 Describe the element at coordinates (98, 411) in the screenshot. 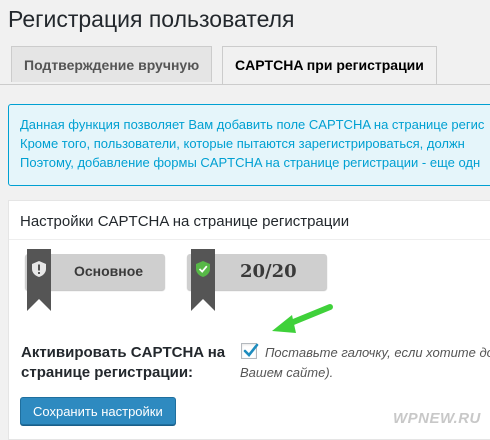

I see `save-settings-button: Сохранить настройки` at that location.